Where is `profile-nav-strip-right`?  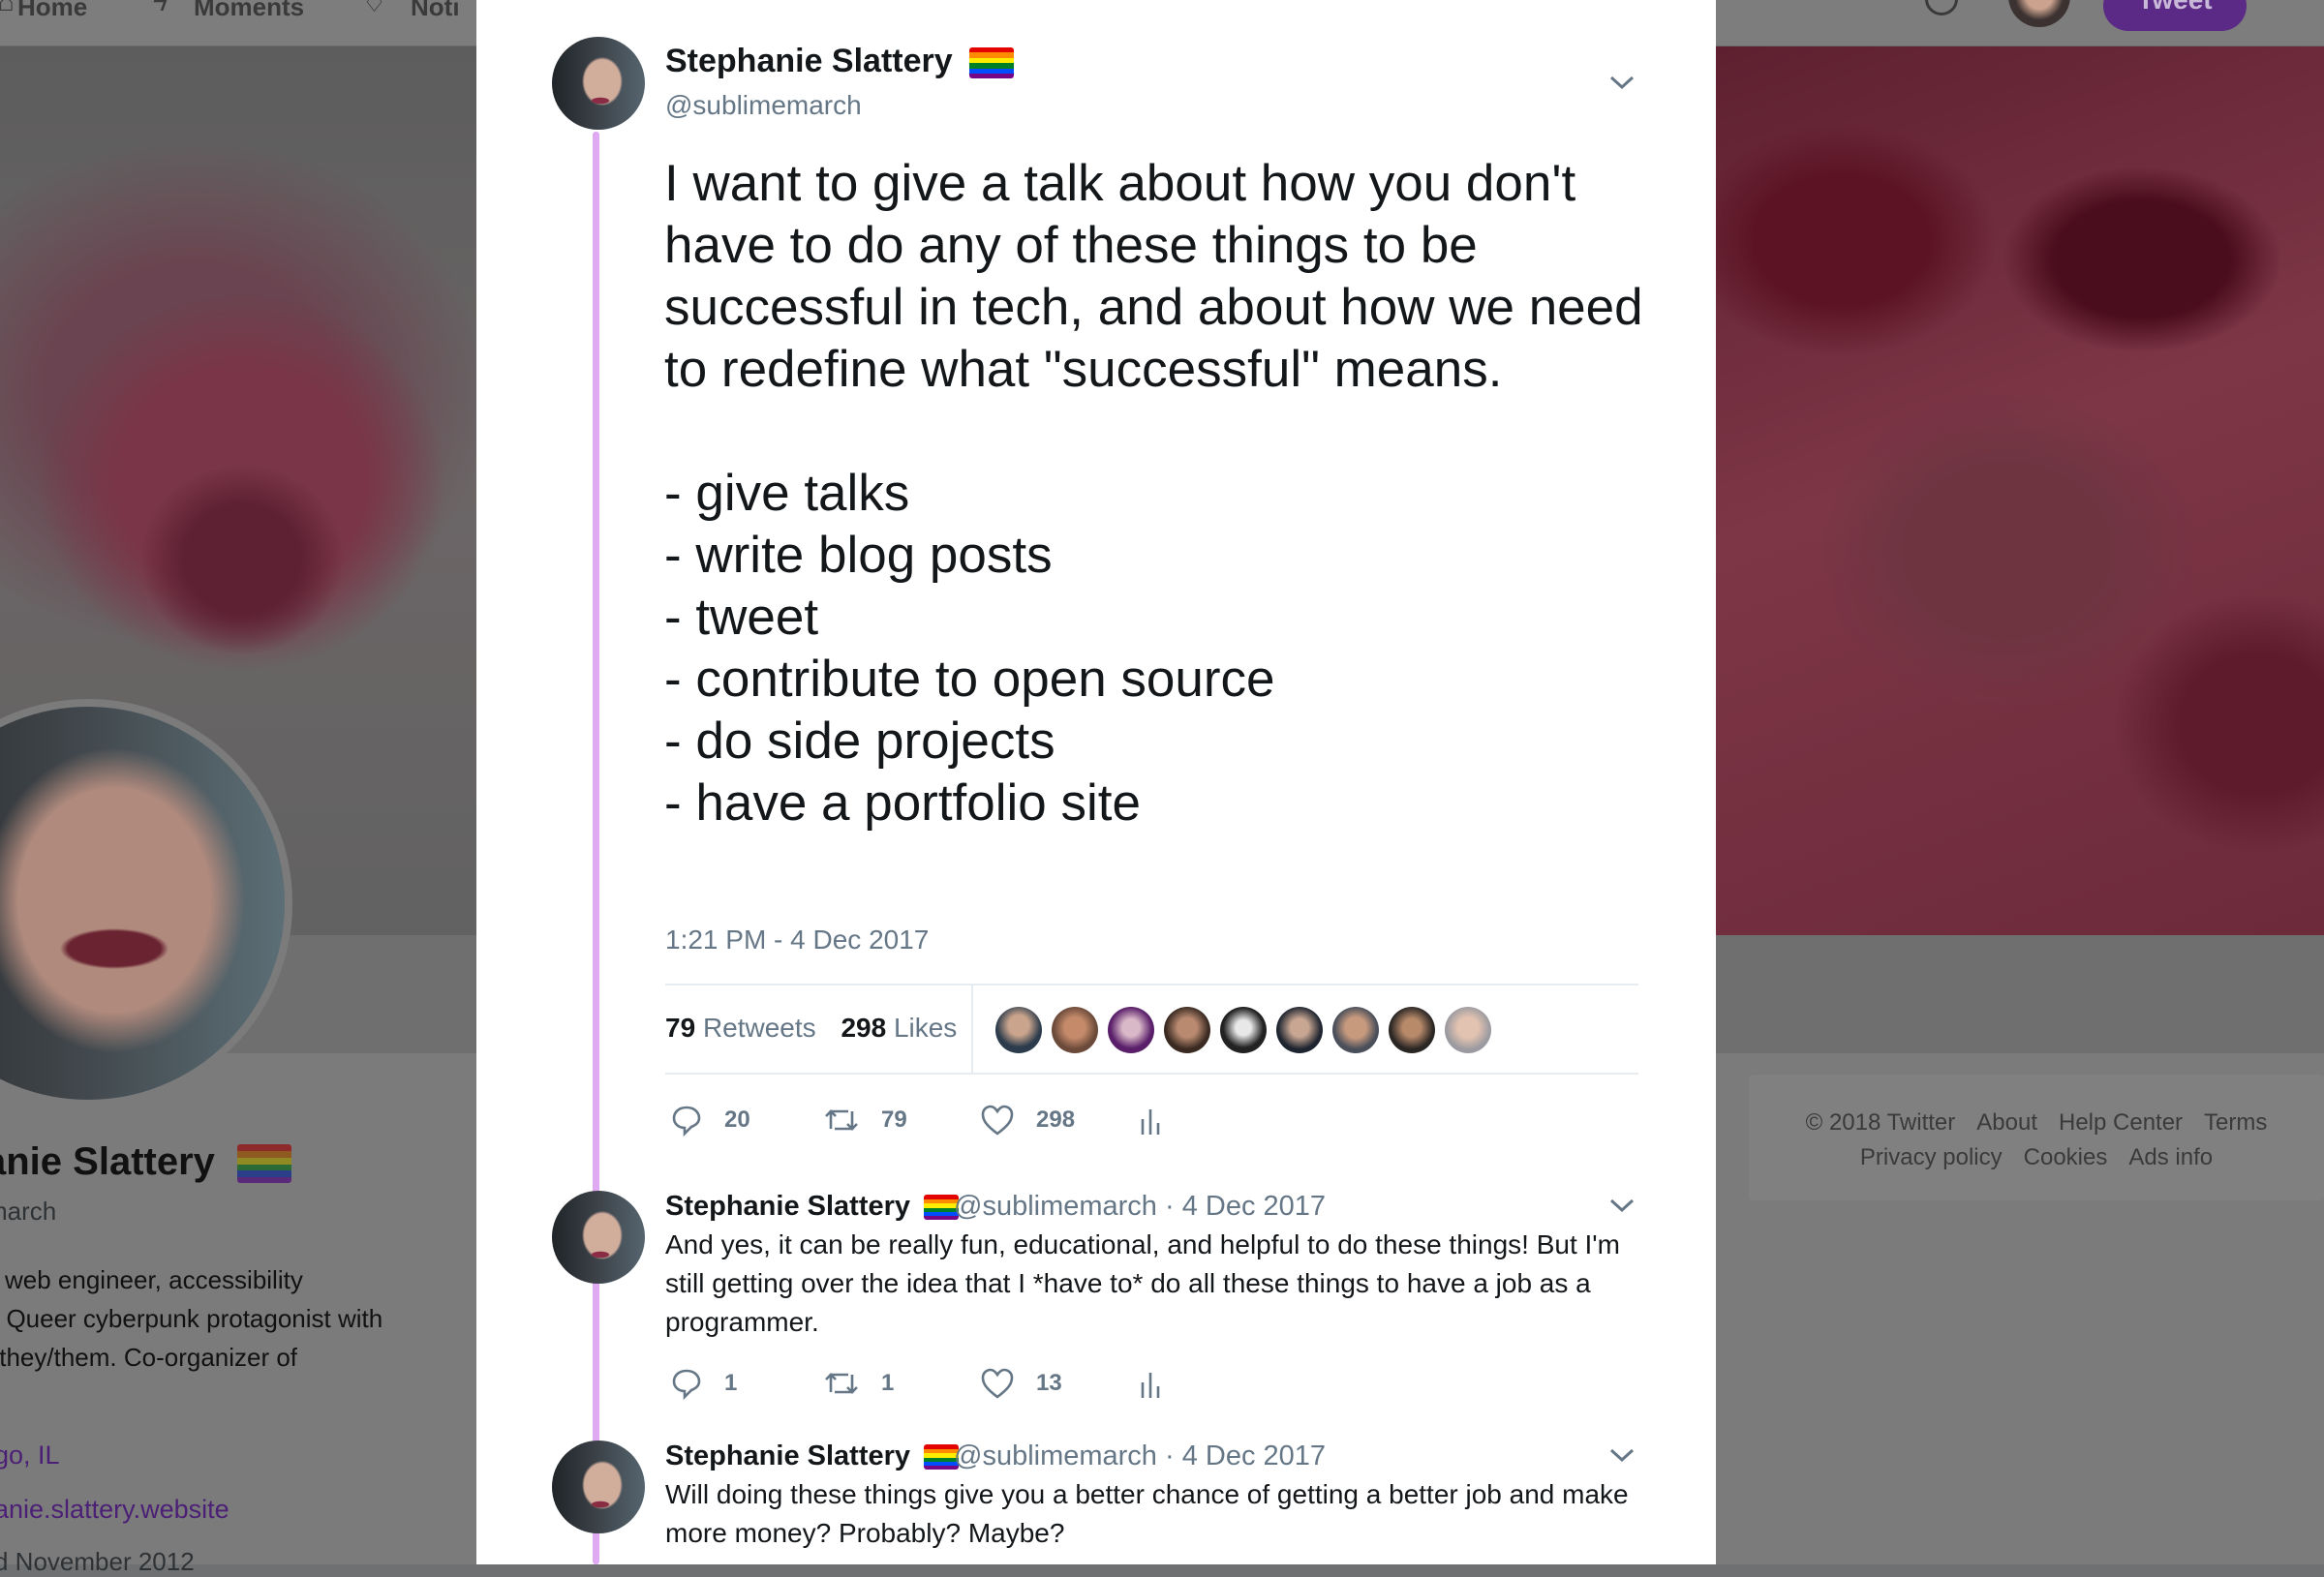 profile-nav-strip-right is located at coordinates (2020, 994).